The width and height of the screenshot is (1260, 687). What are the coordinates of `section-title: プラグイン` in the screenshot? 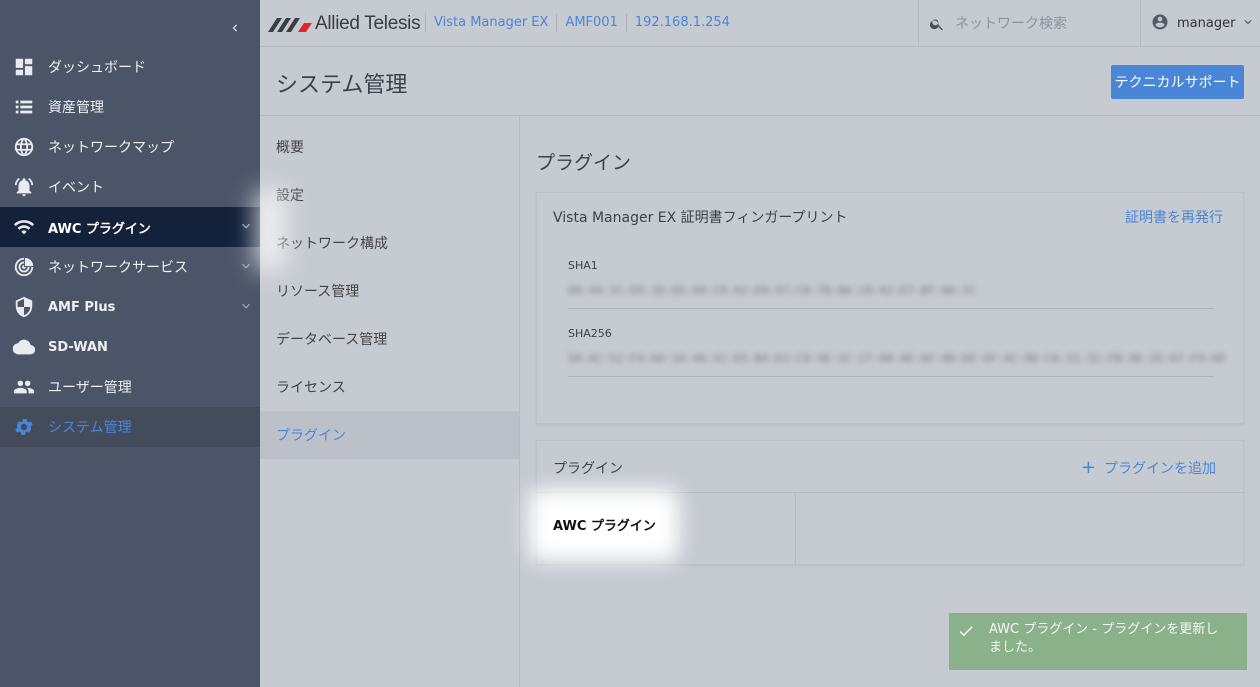 It's located at (584, 163).